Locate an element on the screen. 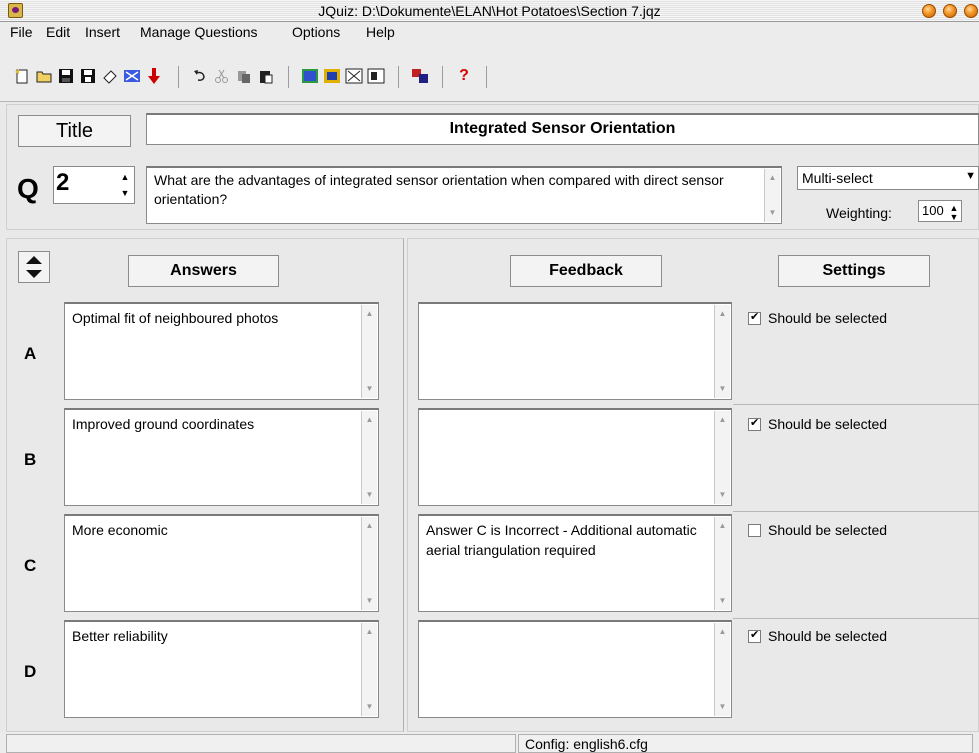 This screenshot has height=753, width=979. export-3-icon is located at coordinates (354, 76).